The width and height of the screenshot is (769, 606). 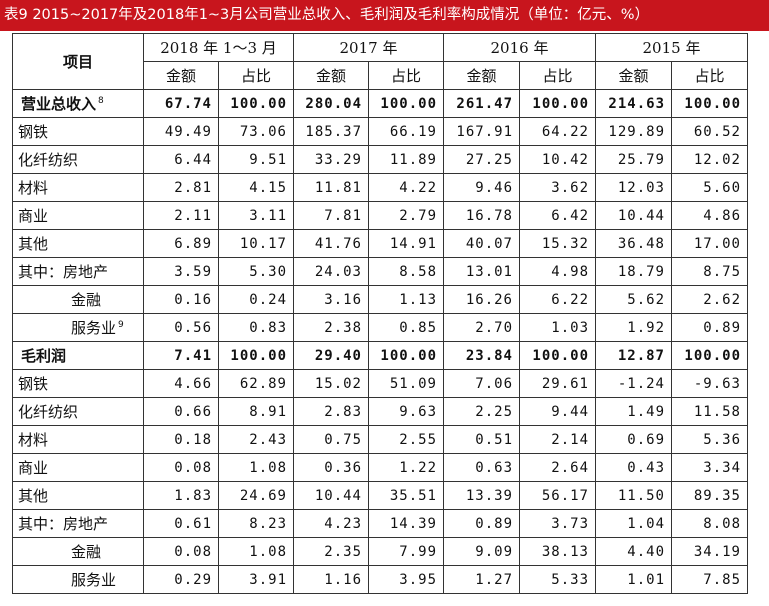 I want to click on ratio-cell: 38.13, so click(x=557, y=551).